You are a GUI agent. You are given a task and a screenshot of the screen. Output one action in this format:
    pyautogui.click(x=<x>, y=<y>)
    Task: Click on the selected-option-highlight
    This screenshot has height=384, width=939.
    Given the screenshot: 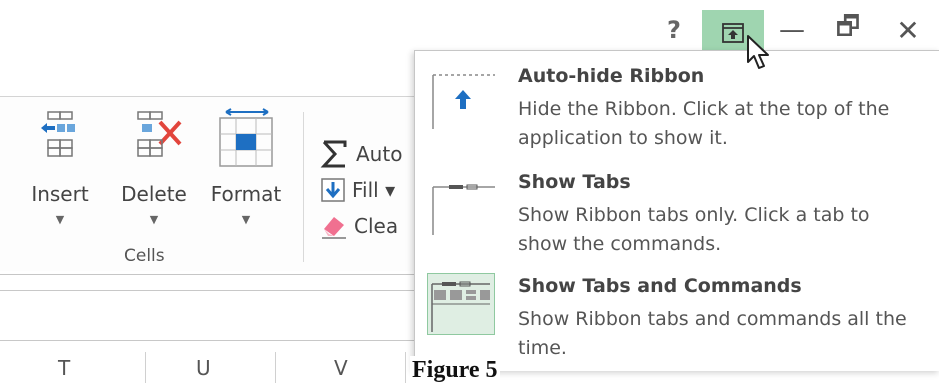 What is the action you would take?
    pyautogui.click(x=461, y=304)
    